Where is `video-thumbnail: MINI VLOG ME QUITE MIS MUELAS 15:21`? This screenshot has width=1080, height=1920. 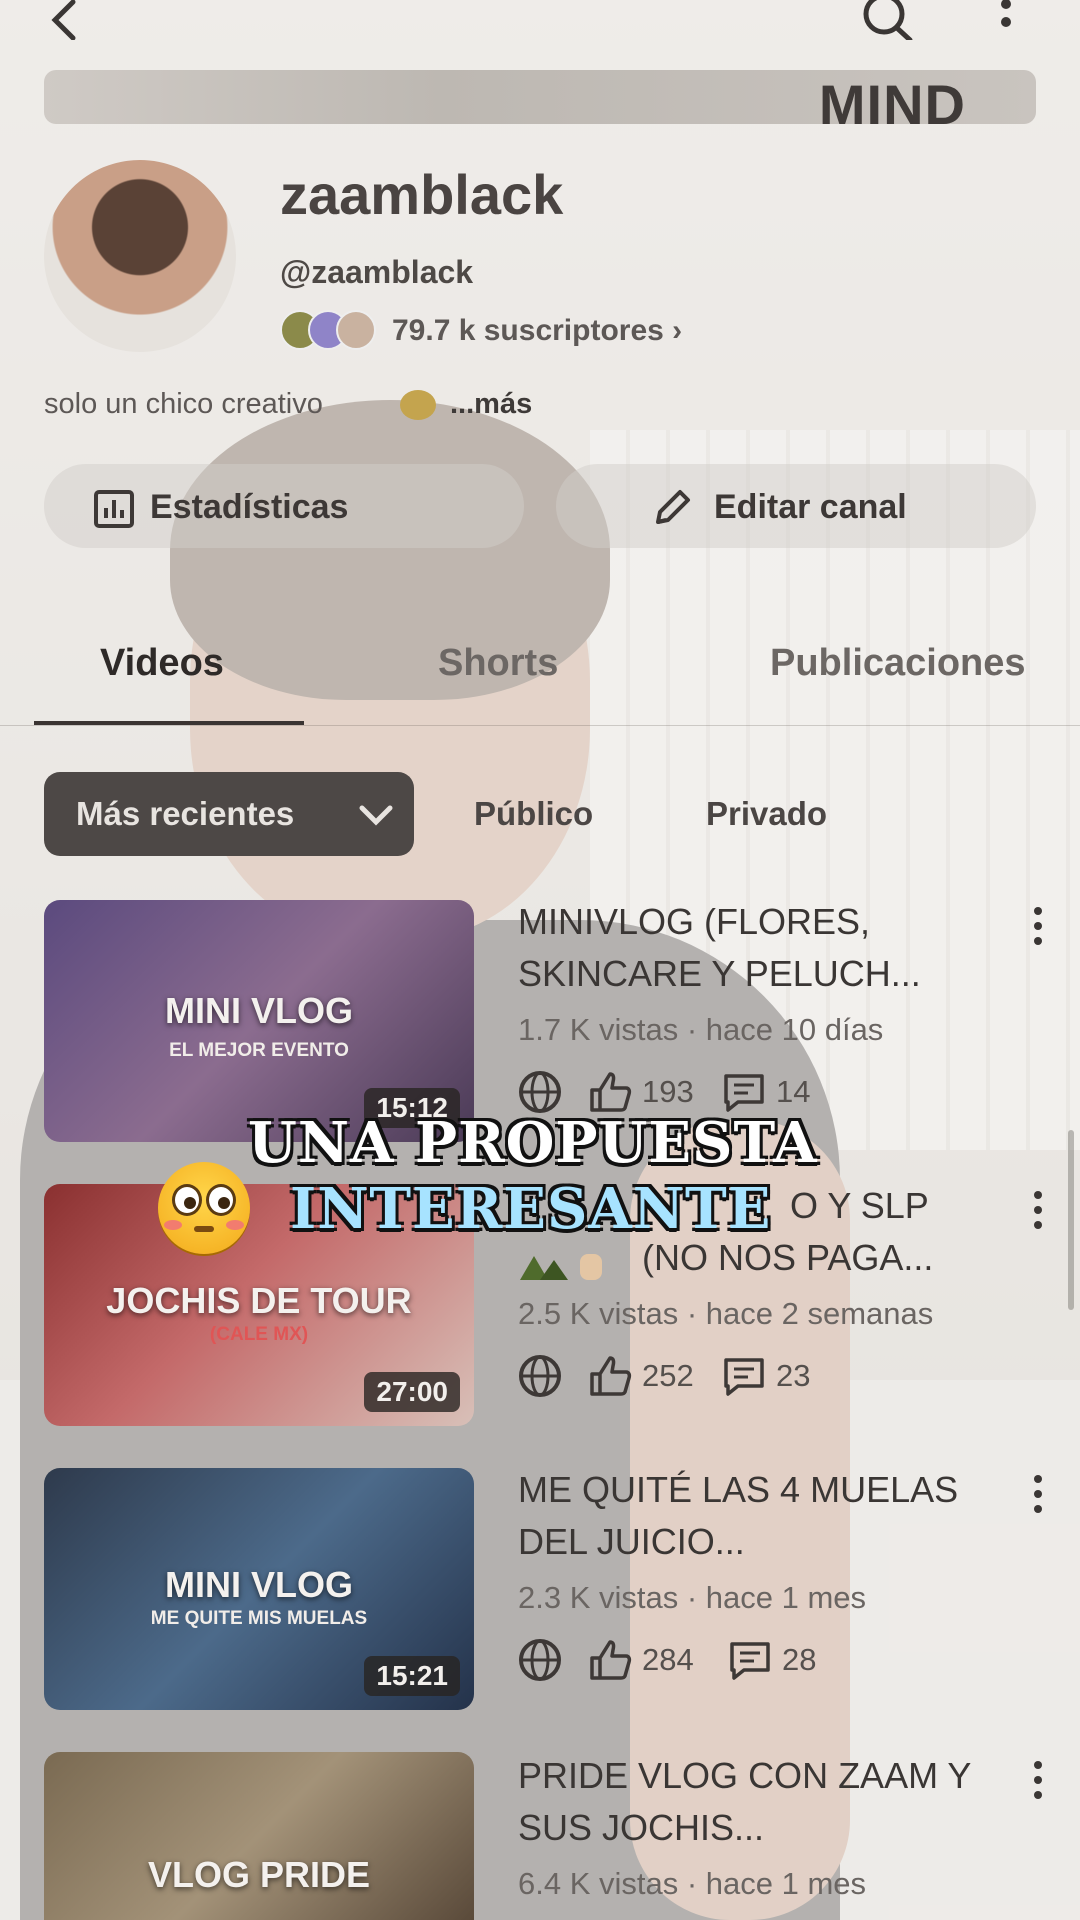
video-thumbnail: MINI VLOG ME QUITE MIS MUELAS 15:21 is located at coordinates (259, 1589).